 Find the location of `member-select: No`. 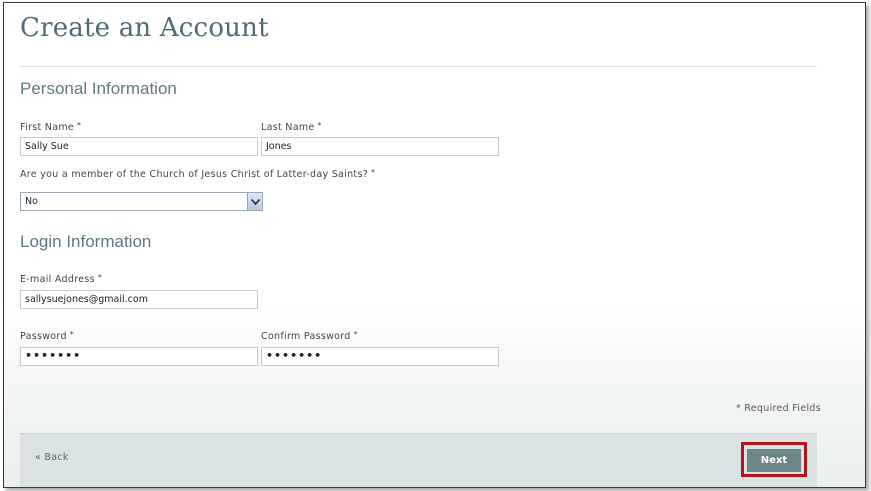

member-select: No is located at coordinates (141, 201).